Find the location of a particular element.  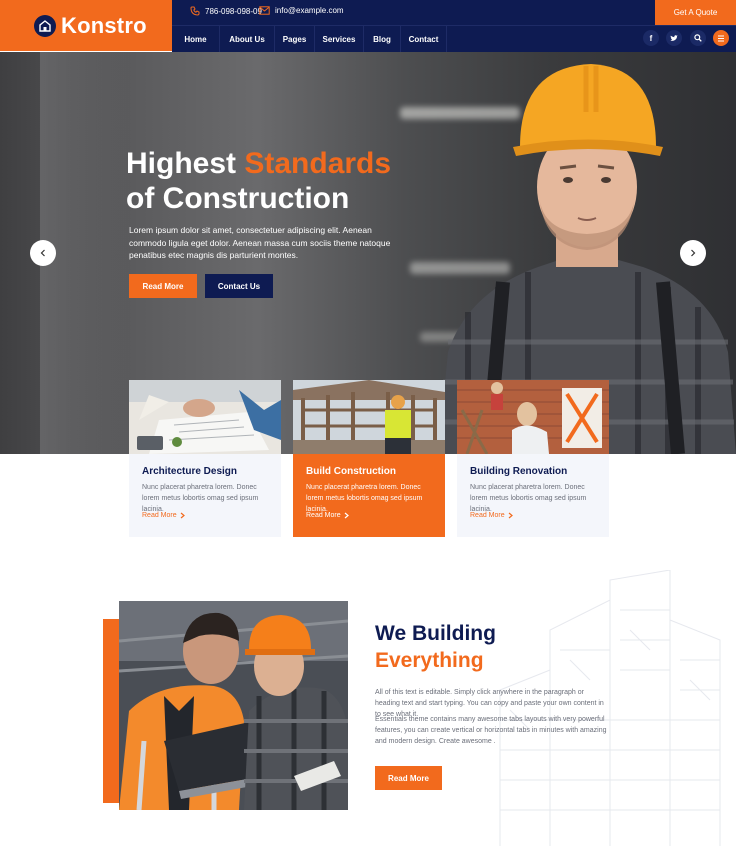

top-bar: 786-098-098-09 info@example.com is located at coordinates (454, 12).